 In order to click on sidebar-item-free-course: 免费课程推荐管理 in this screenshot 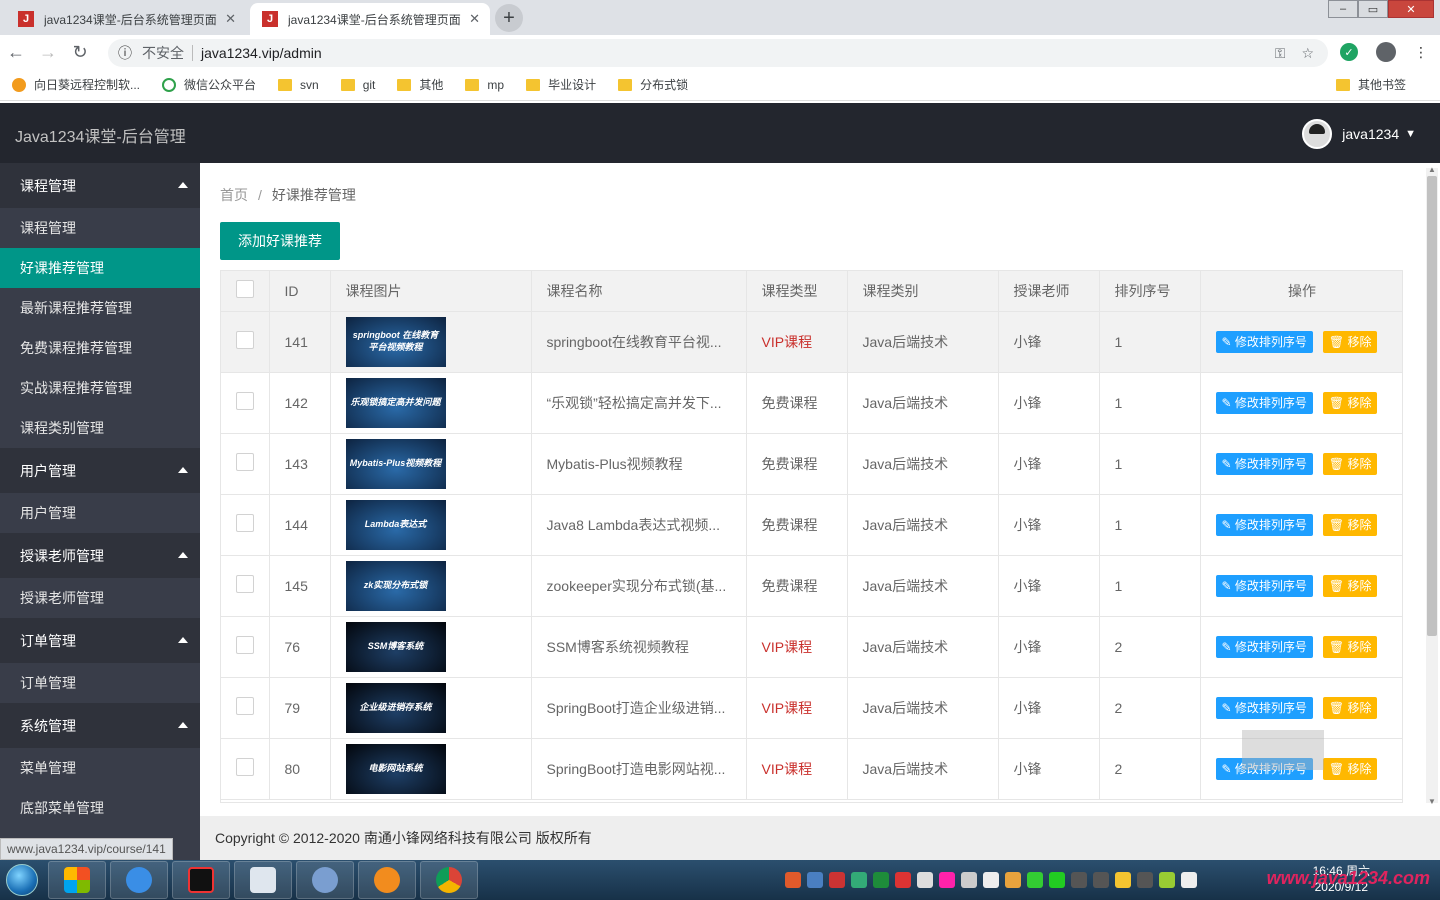, I will do `click(100, 348)`.